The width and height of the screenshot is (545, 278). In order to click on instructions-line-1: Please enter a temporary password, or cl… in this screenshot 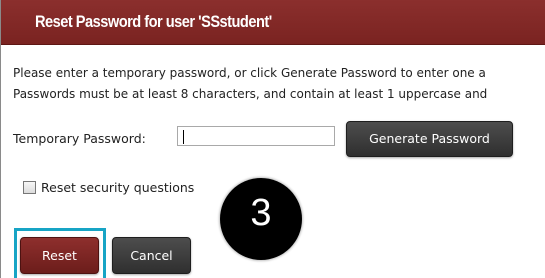, I will do `click(249, 73)`.